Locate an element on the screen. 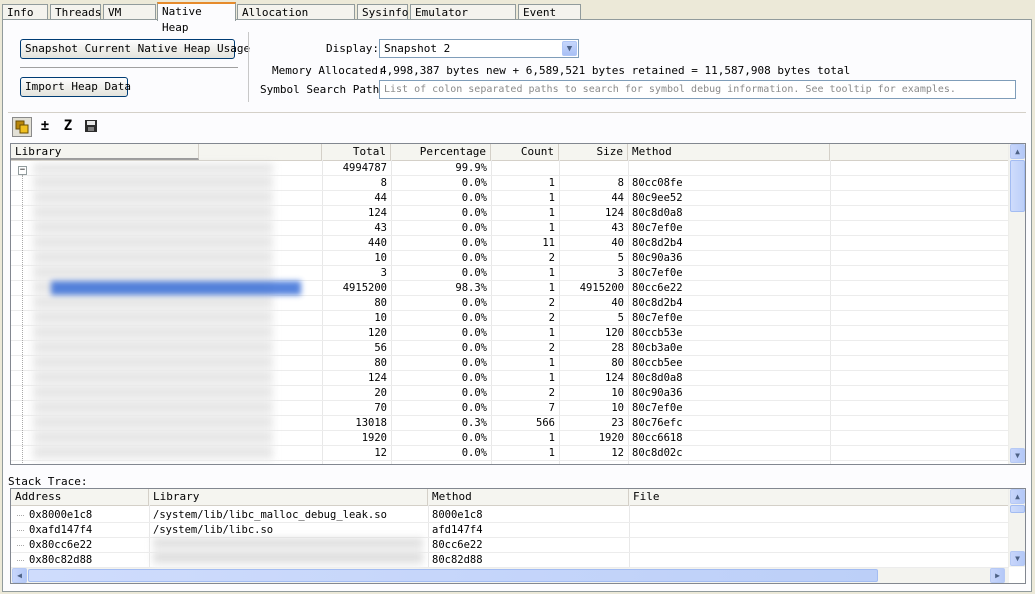 The image size is (1035, 594). collapse-tree-icon: − is located at coordinates (22, 170).